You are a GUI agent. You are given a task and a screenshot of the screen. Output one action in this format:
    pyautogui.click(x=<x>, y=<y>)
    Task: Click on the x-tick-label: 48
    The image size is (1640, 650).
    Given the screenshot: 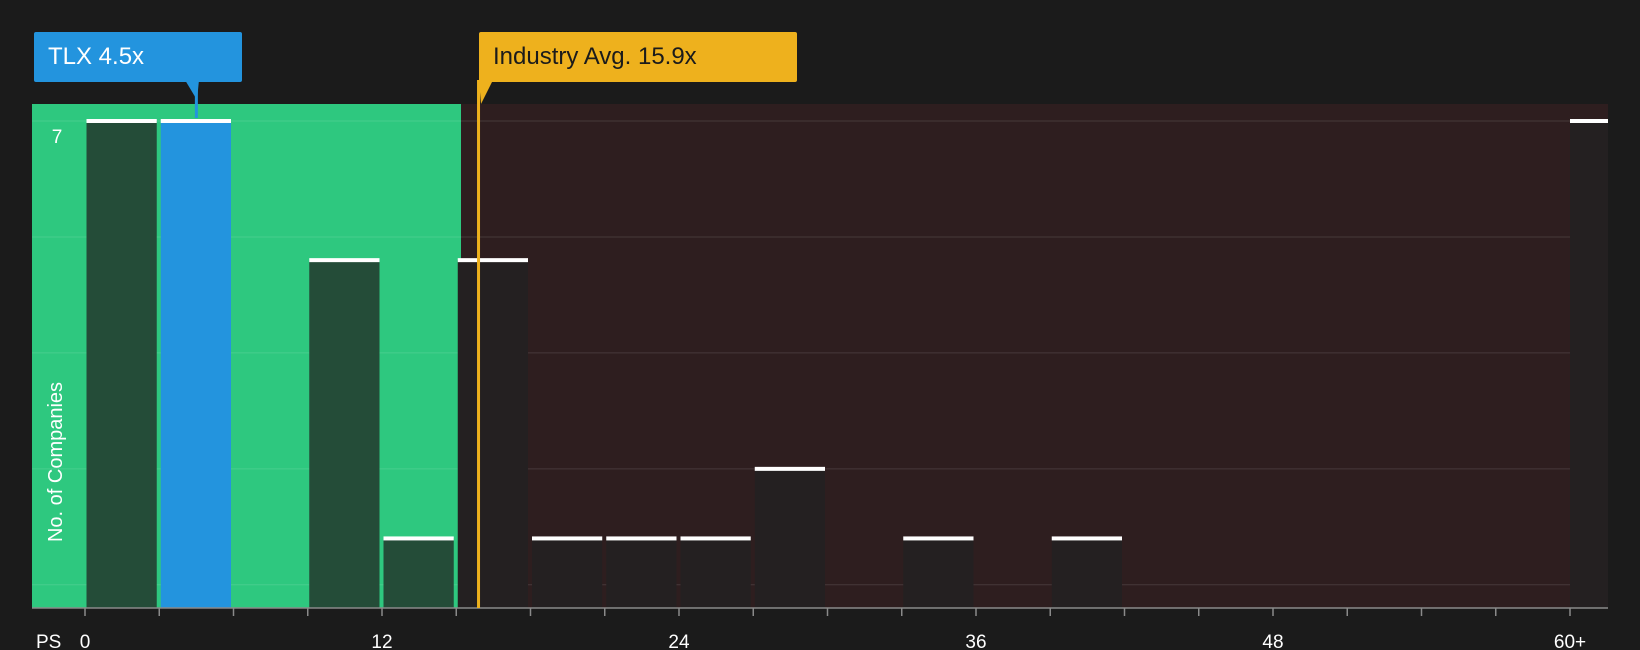 What is the action you would take?
    pyautogui.click(x=1272, y=641)
    